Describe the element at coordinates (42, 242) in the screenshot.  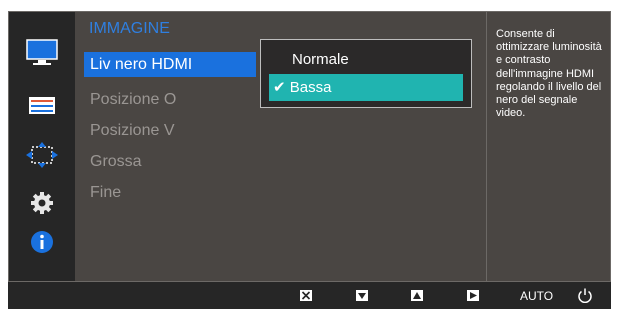
I see `info-icon` at that location.